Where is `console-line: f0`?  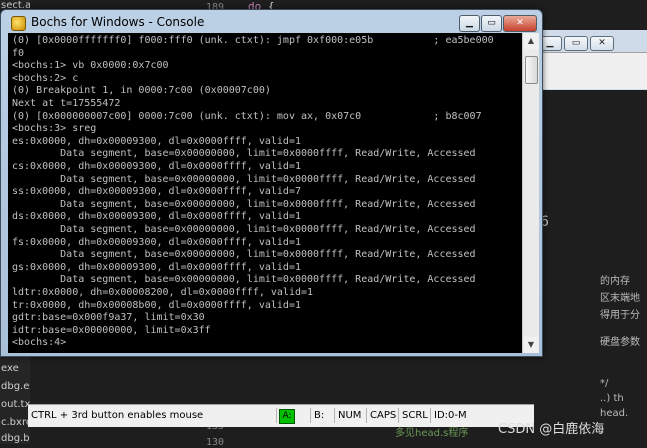 console-line: f0 is located at coordinates (18, 53).